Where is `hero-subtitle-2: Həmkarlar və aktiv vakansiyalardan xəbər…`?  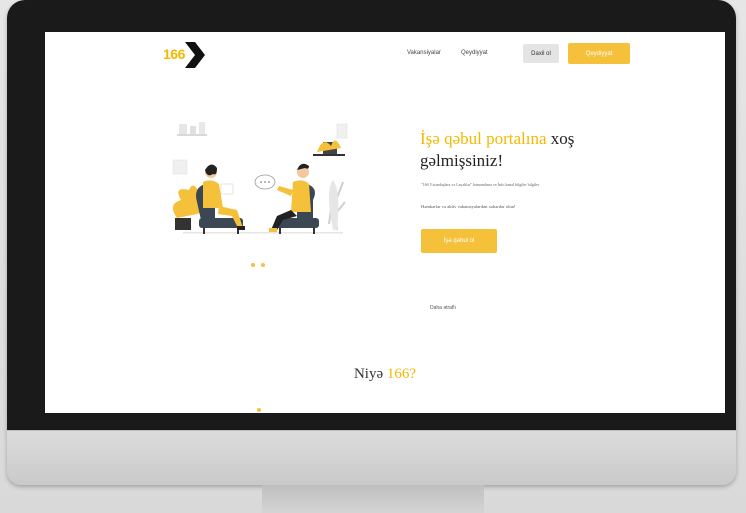
hero-subtitle-2: Həmkarlar və aktiv vakansiyalardan xəbər… is located at coordinates (468, 206).